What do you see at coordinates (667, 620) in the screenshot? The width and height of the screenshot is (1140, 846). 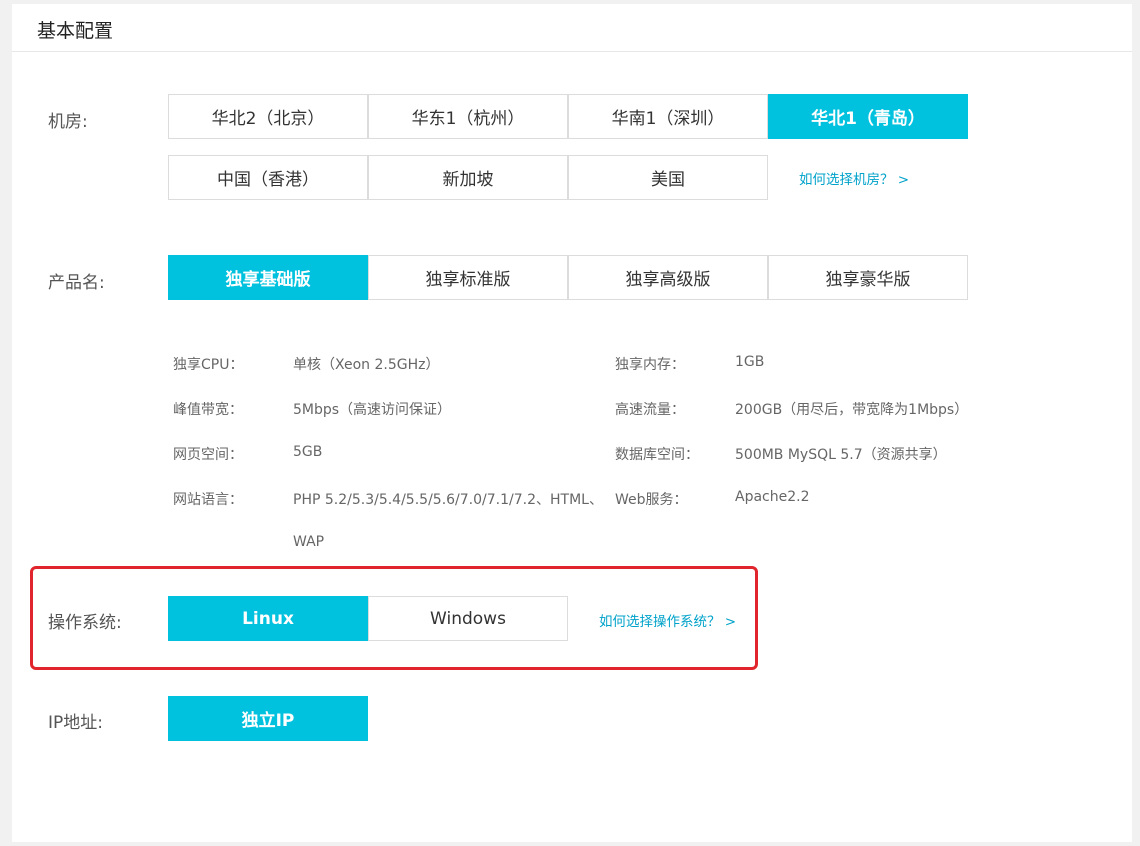 I see `os-help-link: 如何选择操作系统？ >` at bounding box center [667, 620].